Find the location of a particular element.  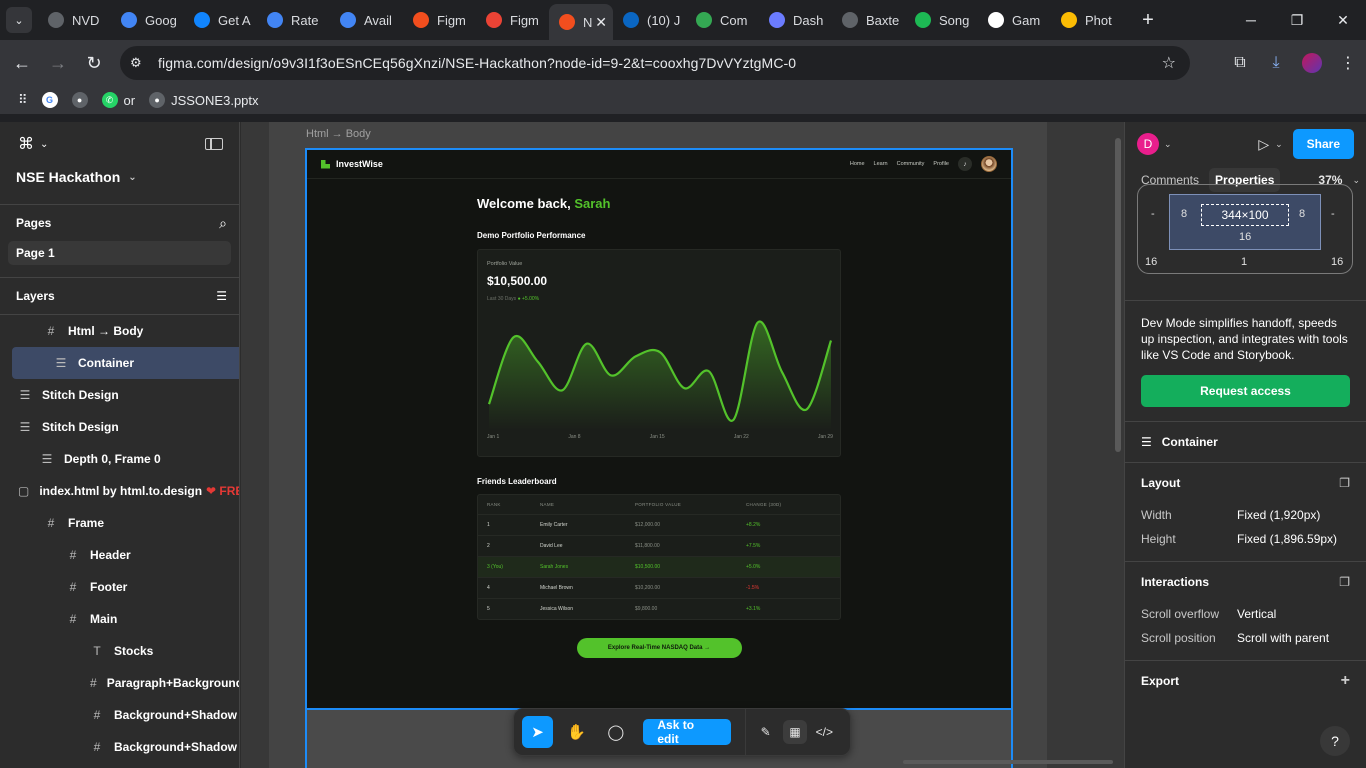

browser-tab: Dash is located at coordinates (795, 20).